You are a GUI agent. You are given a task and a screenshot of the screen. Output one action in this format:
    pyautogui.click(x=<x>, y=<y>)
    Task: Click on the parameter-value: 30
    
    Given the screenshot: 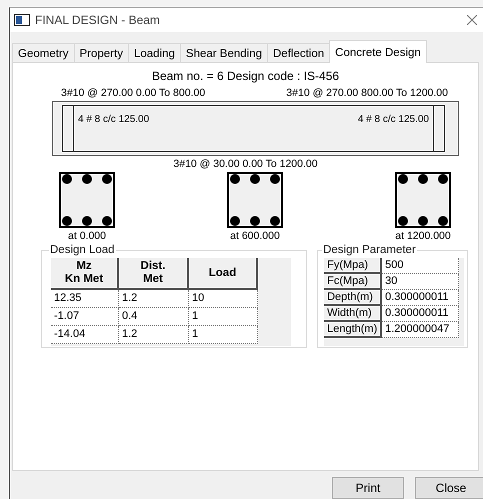 What is the action you would take?
    pyautogui.click(x=421, y=282)
    